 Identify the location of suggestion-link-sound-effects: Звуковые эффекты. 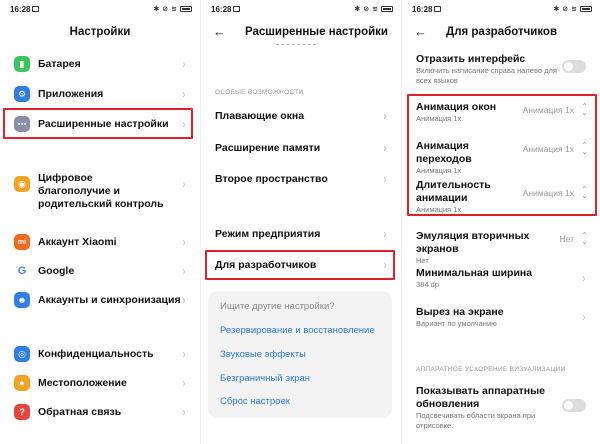
(263, 354).